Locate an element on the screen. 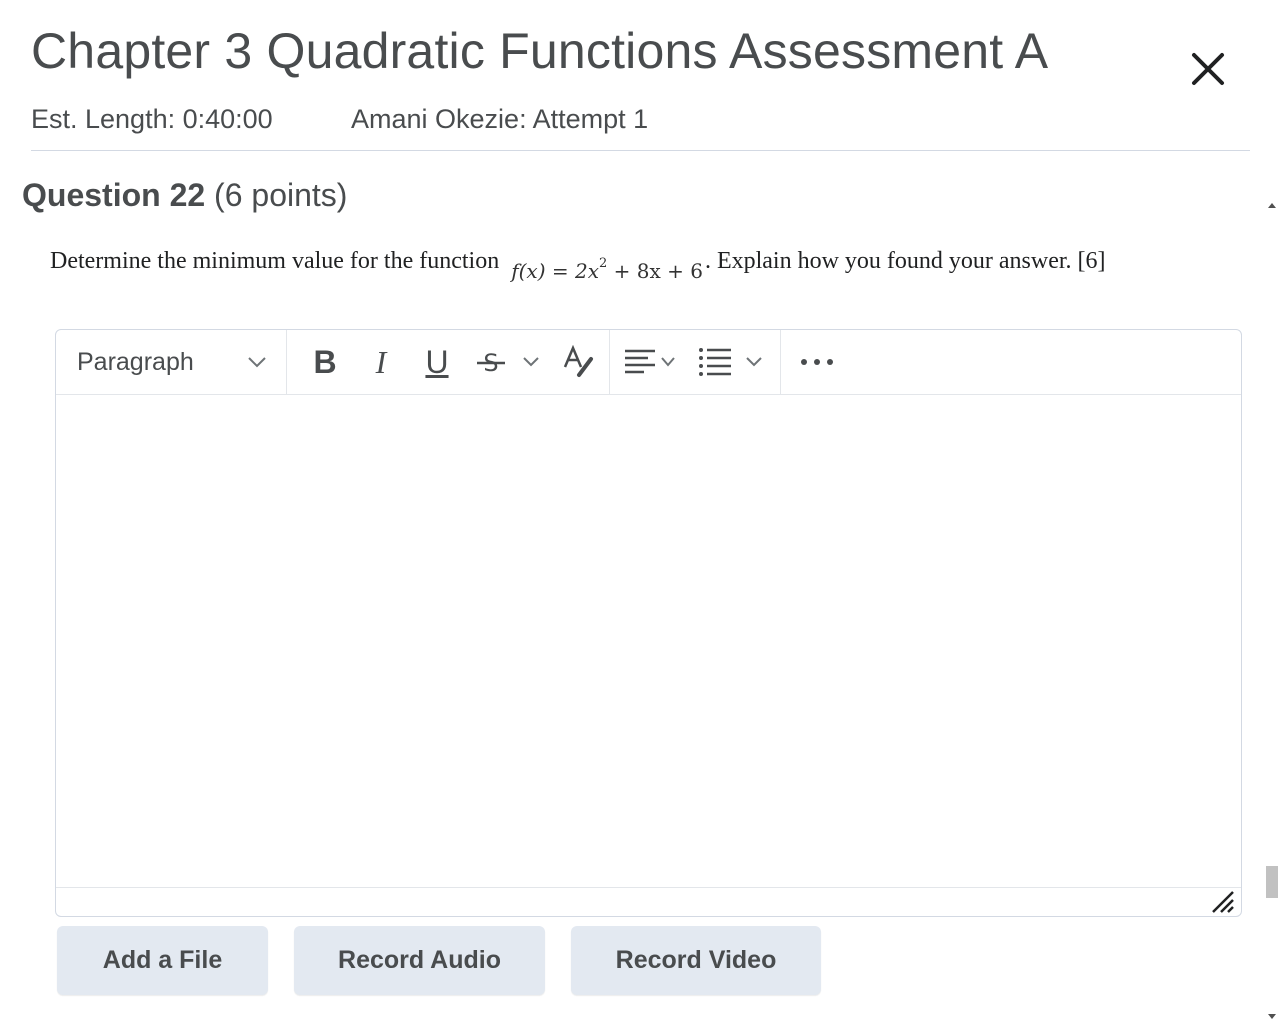 The height and width of the screenshot is (1024, 1280). editor-status-bar is located at coordinates (648, 901).